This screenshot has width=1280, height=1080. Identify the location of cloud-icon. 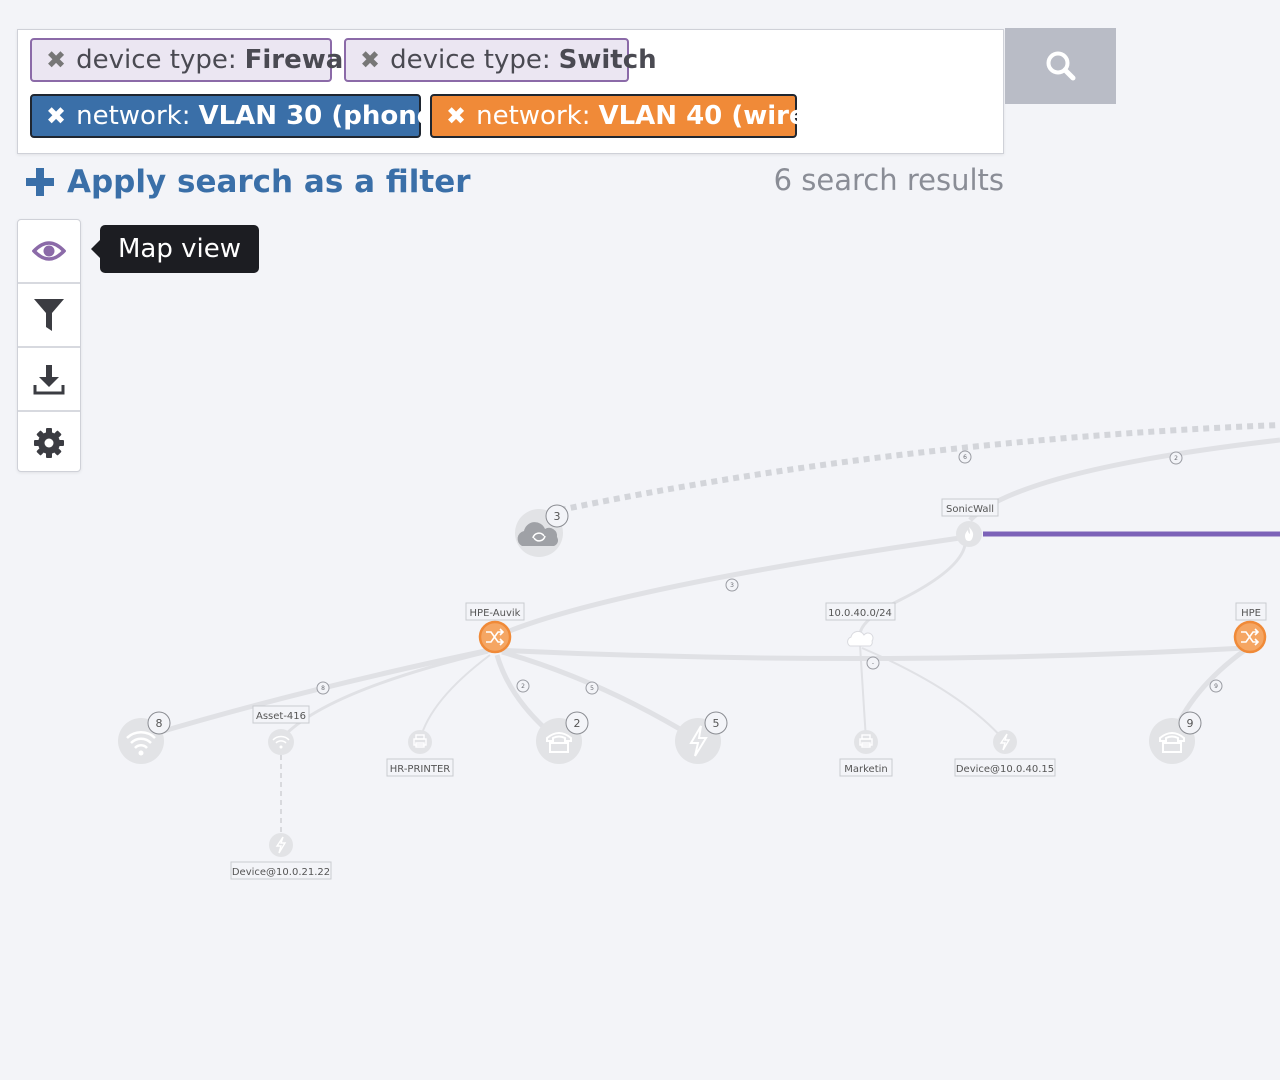
(860, 638).